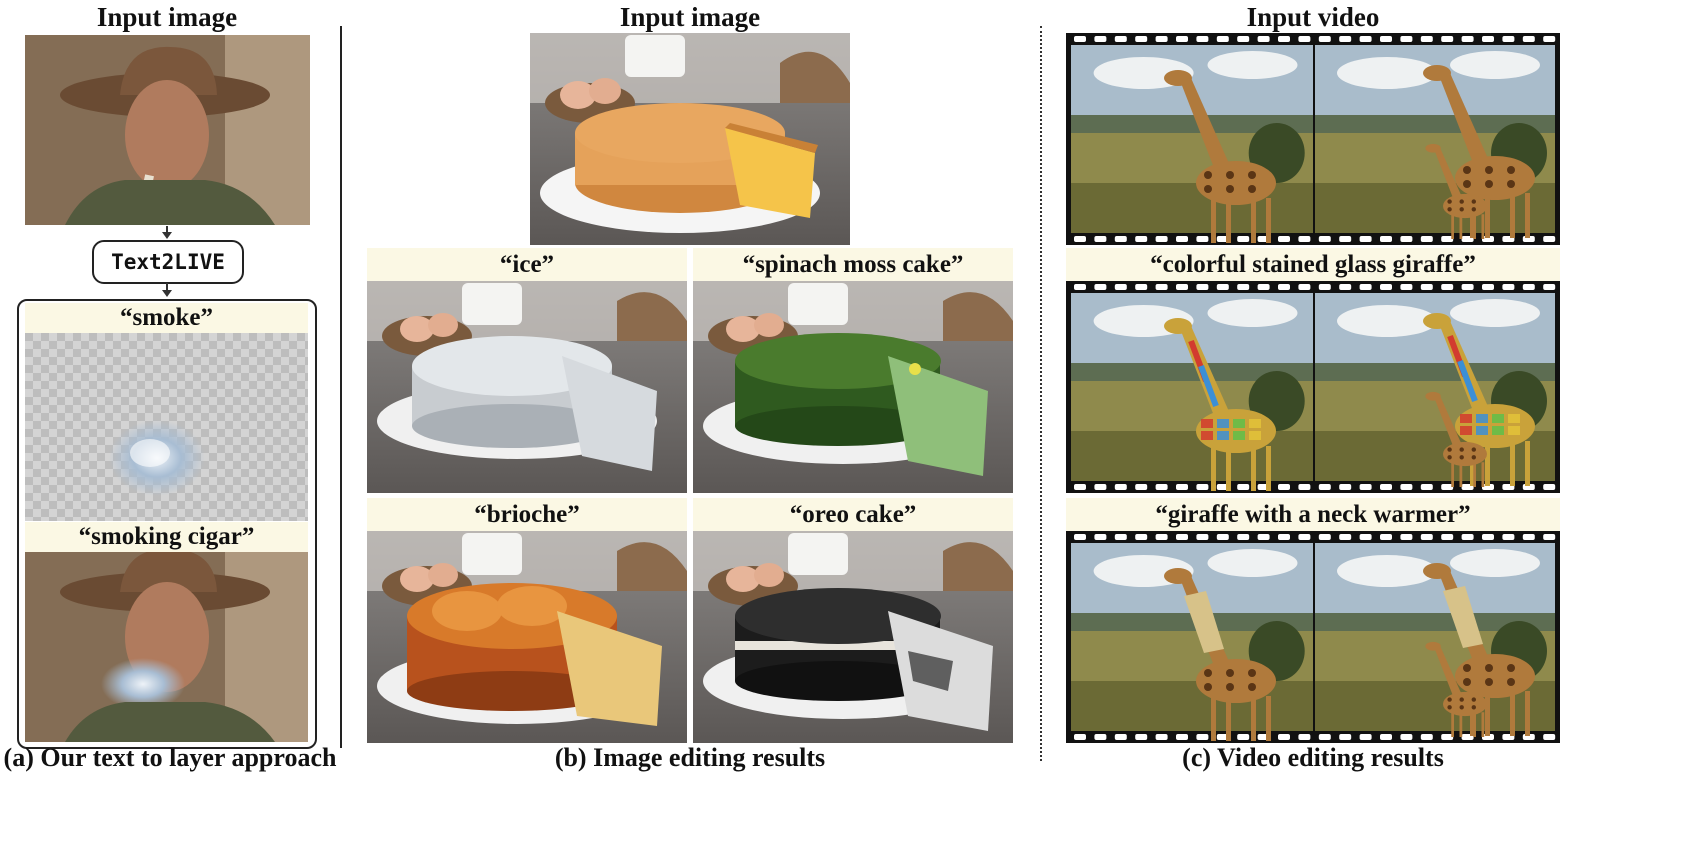  I want to click on divider-b-c, so click(1041, 393).